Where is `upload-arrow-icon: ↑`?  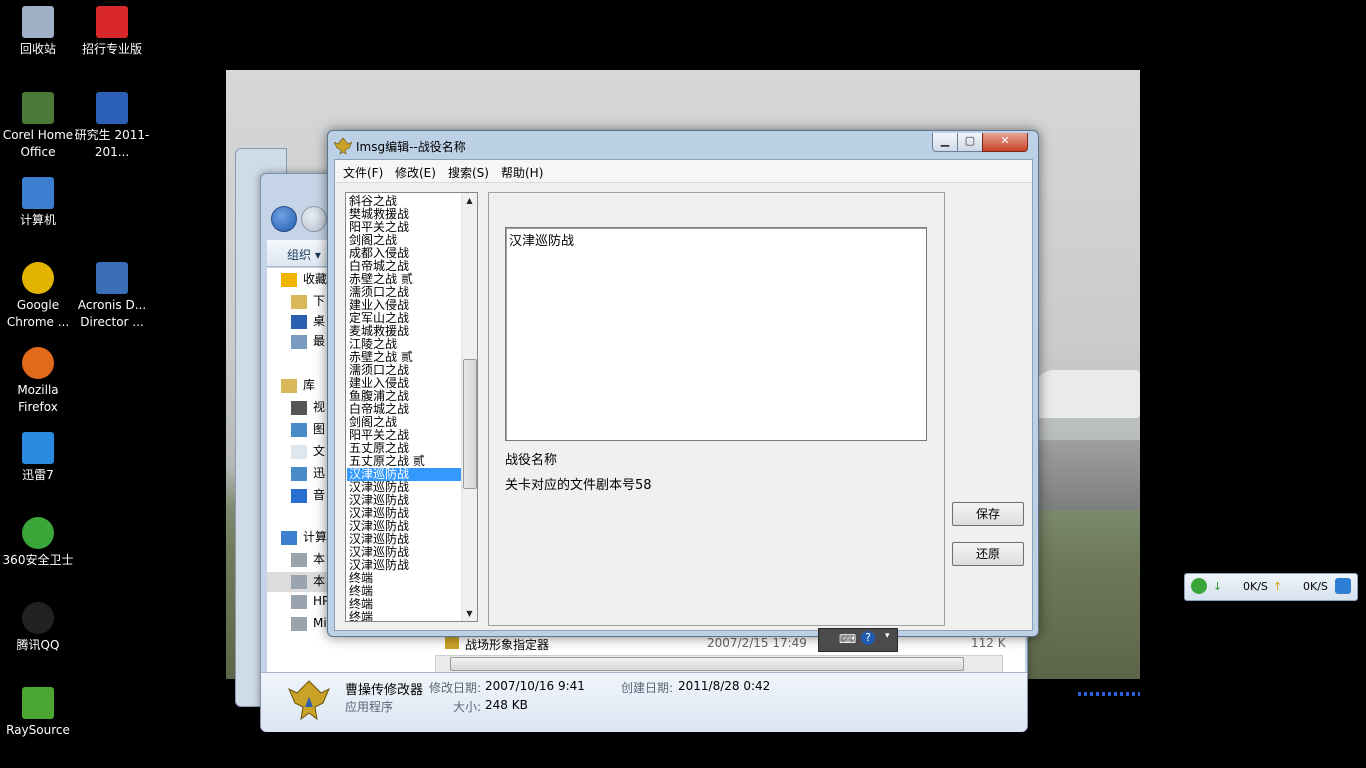 upload-arrow-icon: ↑ is located at coordinates (1278, 586).